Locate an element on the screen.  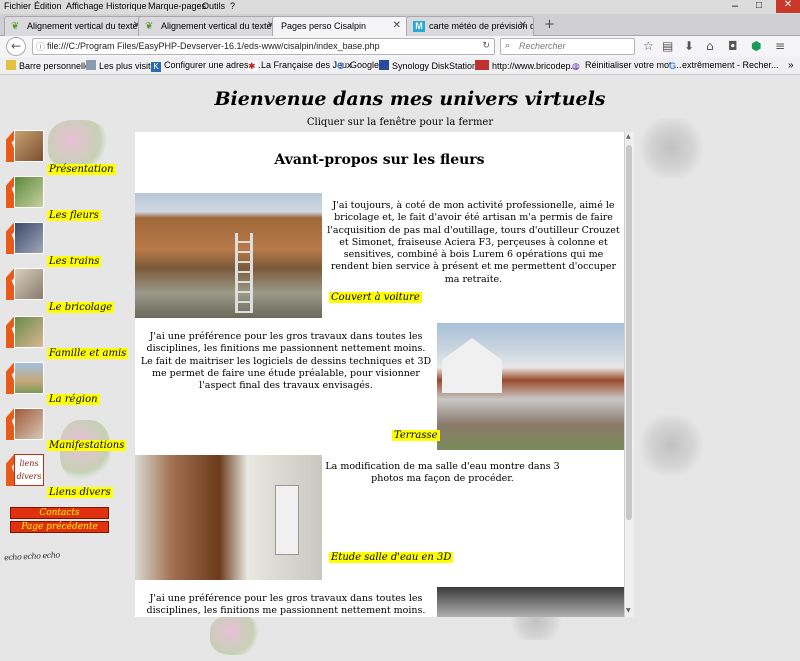
washer-shape is located at coordinates (287, 520).